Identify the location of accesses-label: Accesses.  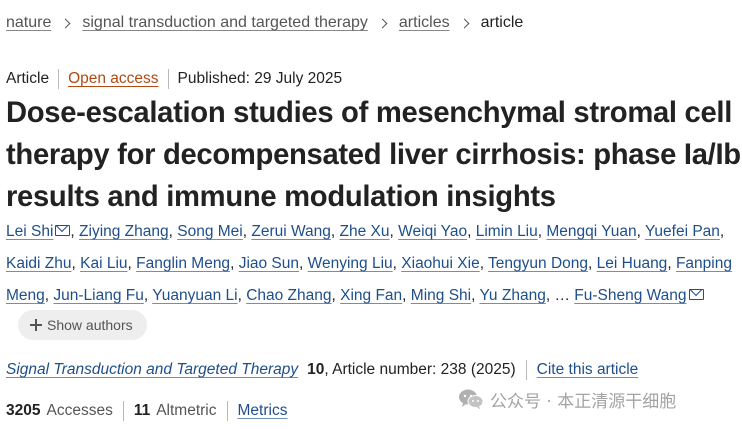
(79, 410).